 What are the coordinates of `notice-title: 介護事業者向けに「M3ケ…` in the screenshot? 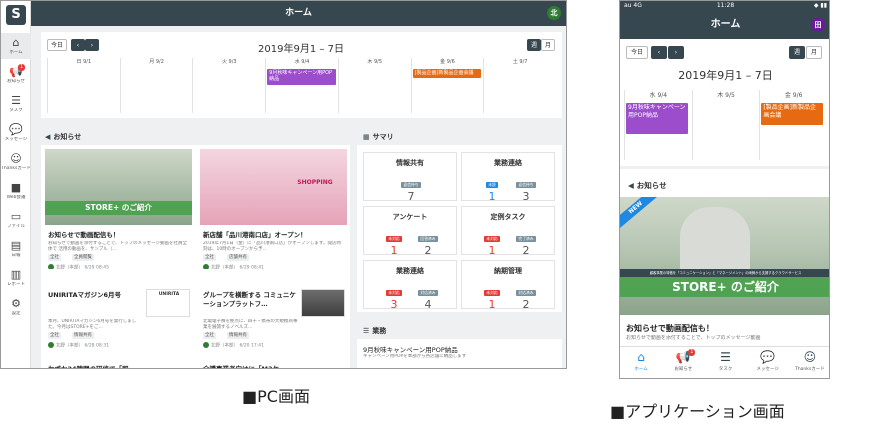 It's located at (274, 365).